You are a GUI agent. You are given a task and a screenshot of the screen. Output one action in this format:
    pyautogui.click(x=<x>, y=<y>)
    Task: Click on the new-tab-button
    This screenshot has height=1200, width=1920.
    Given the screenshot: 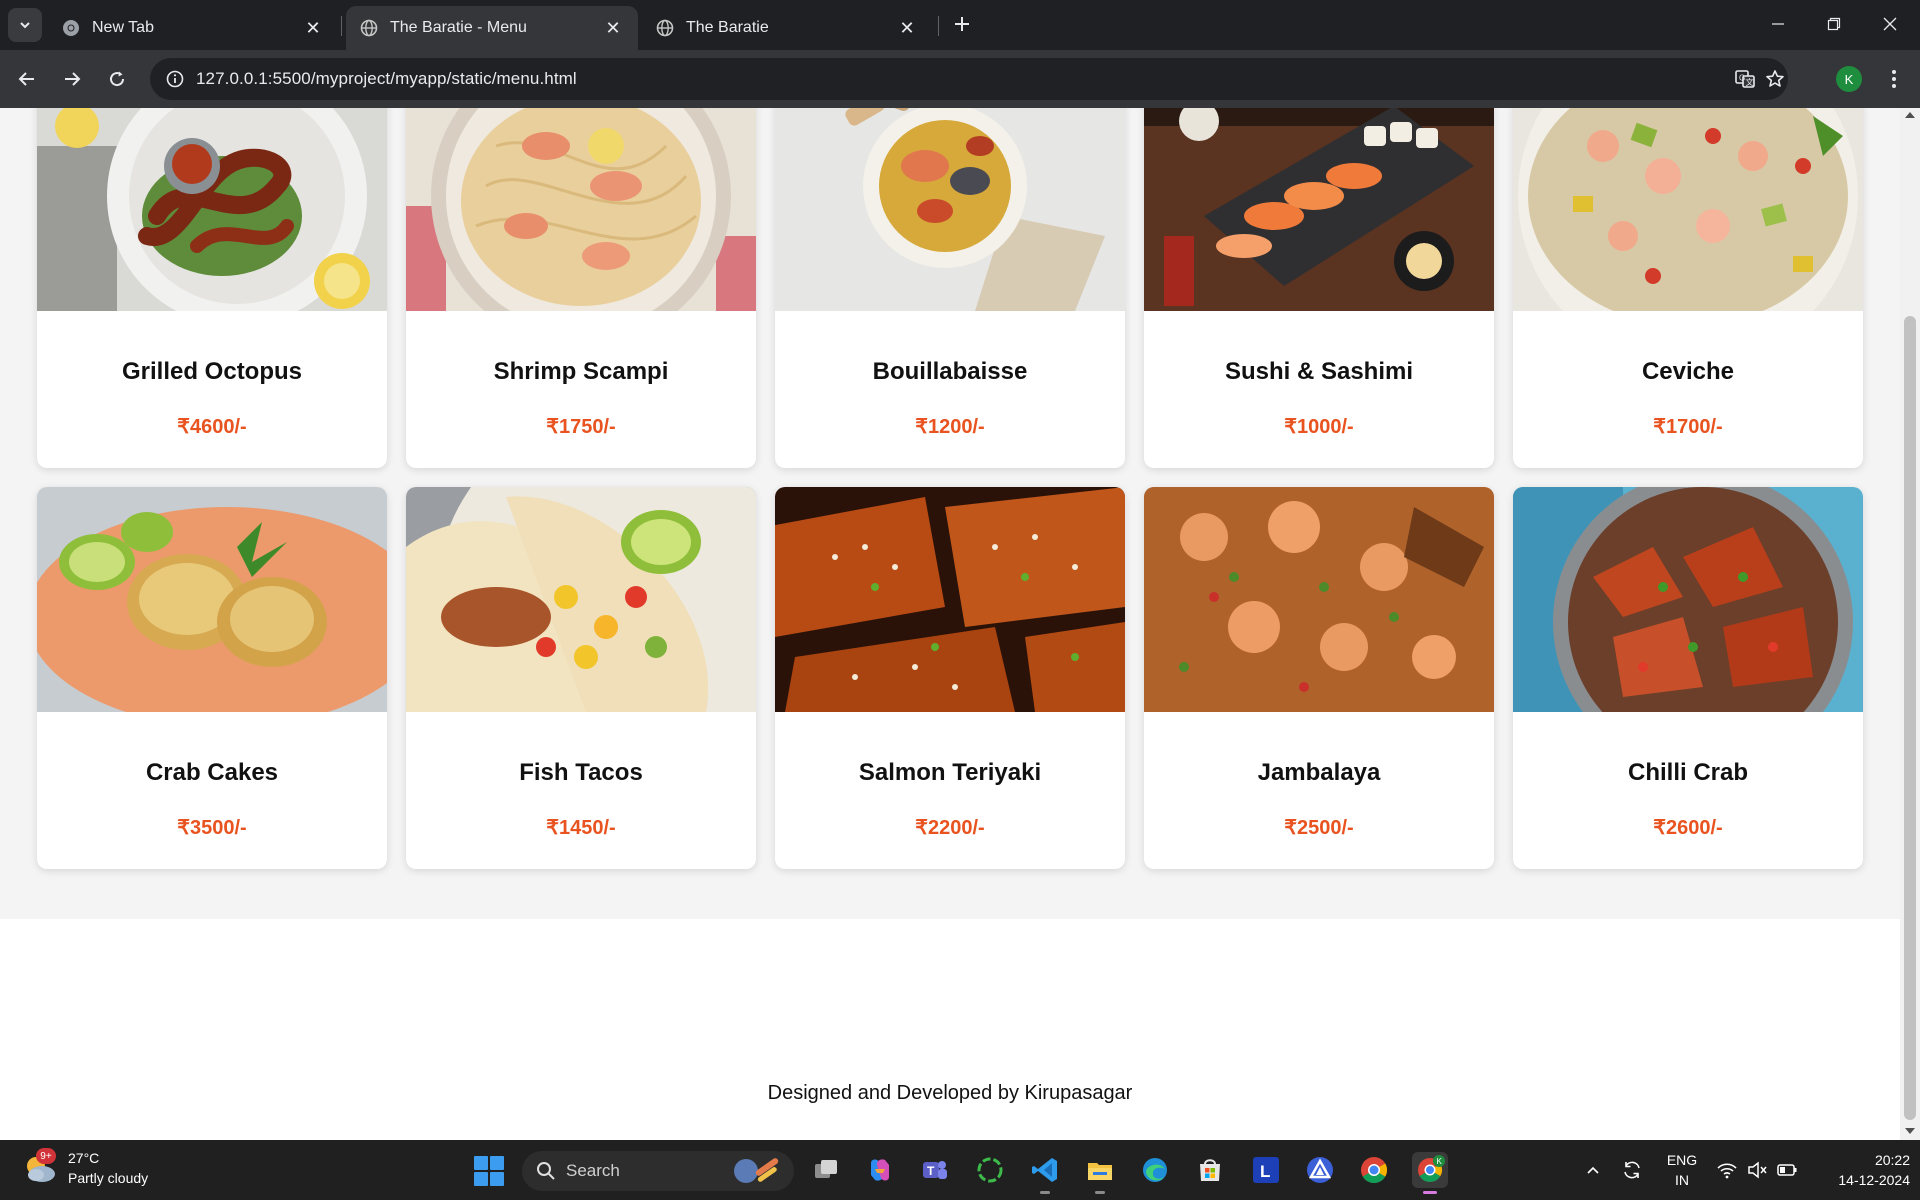 What is the action you would take?
    pyautogui.click(x=962, y=24)
    